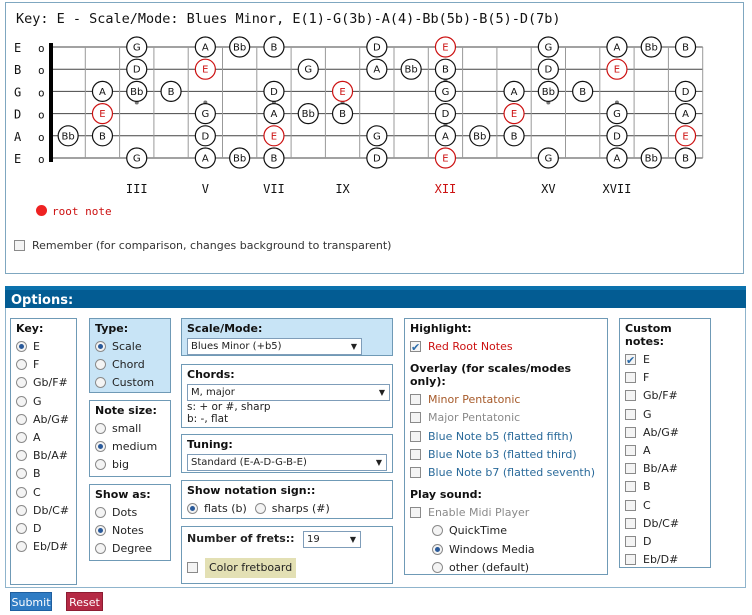 The image size is (752, 615). What do you see at coordinates (43, 474) in the screenshot?
I see `key-option: B` at bounding box center [43, 474].